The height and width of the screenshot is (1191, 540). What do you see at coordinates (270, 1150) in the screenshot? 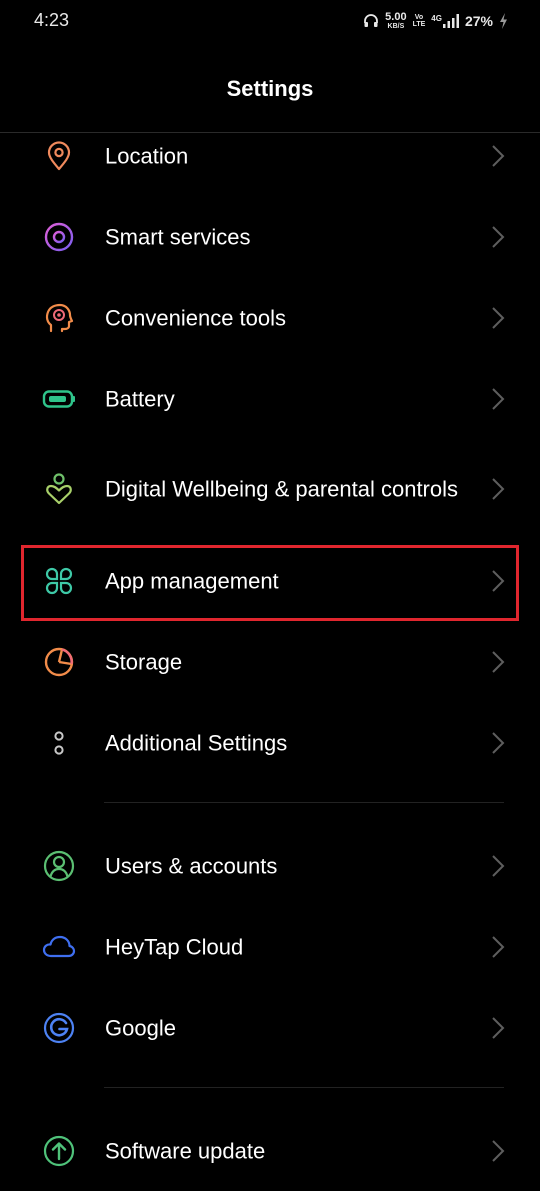
I see `settings-item-software-update: Software update` at bounding box center [270, 1150].